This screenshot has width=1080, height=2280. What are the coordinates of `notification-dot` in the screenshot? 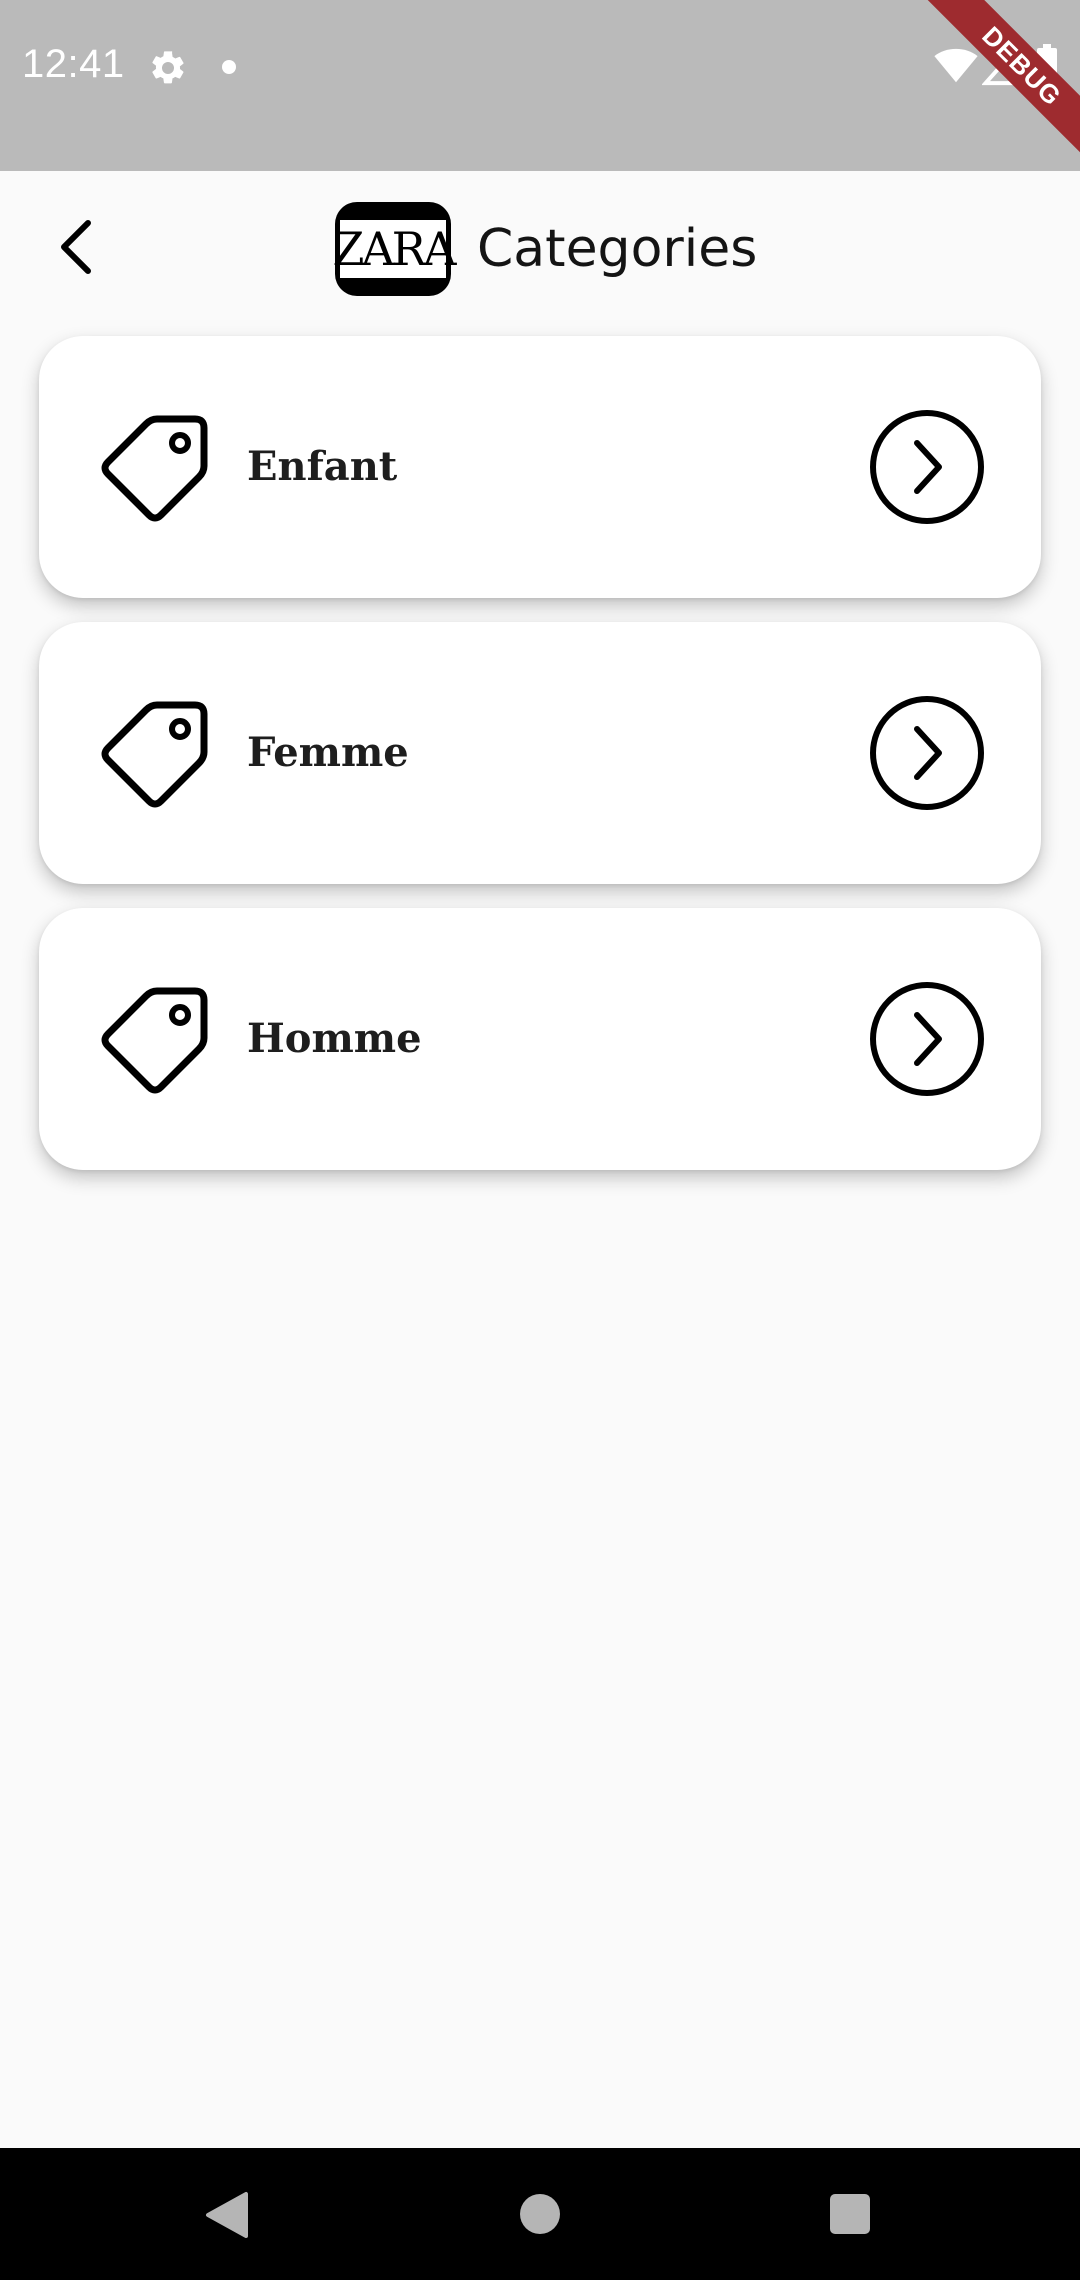 It's located at (229, 67).